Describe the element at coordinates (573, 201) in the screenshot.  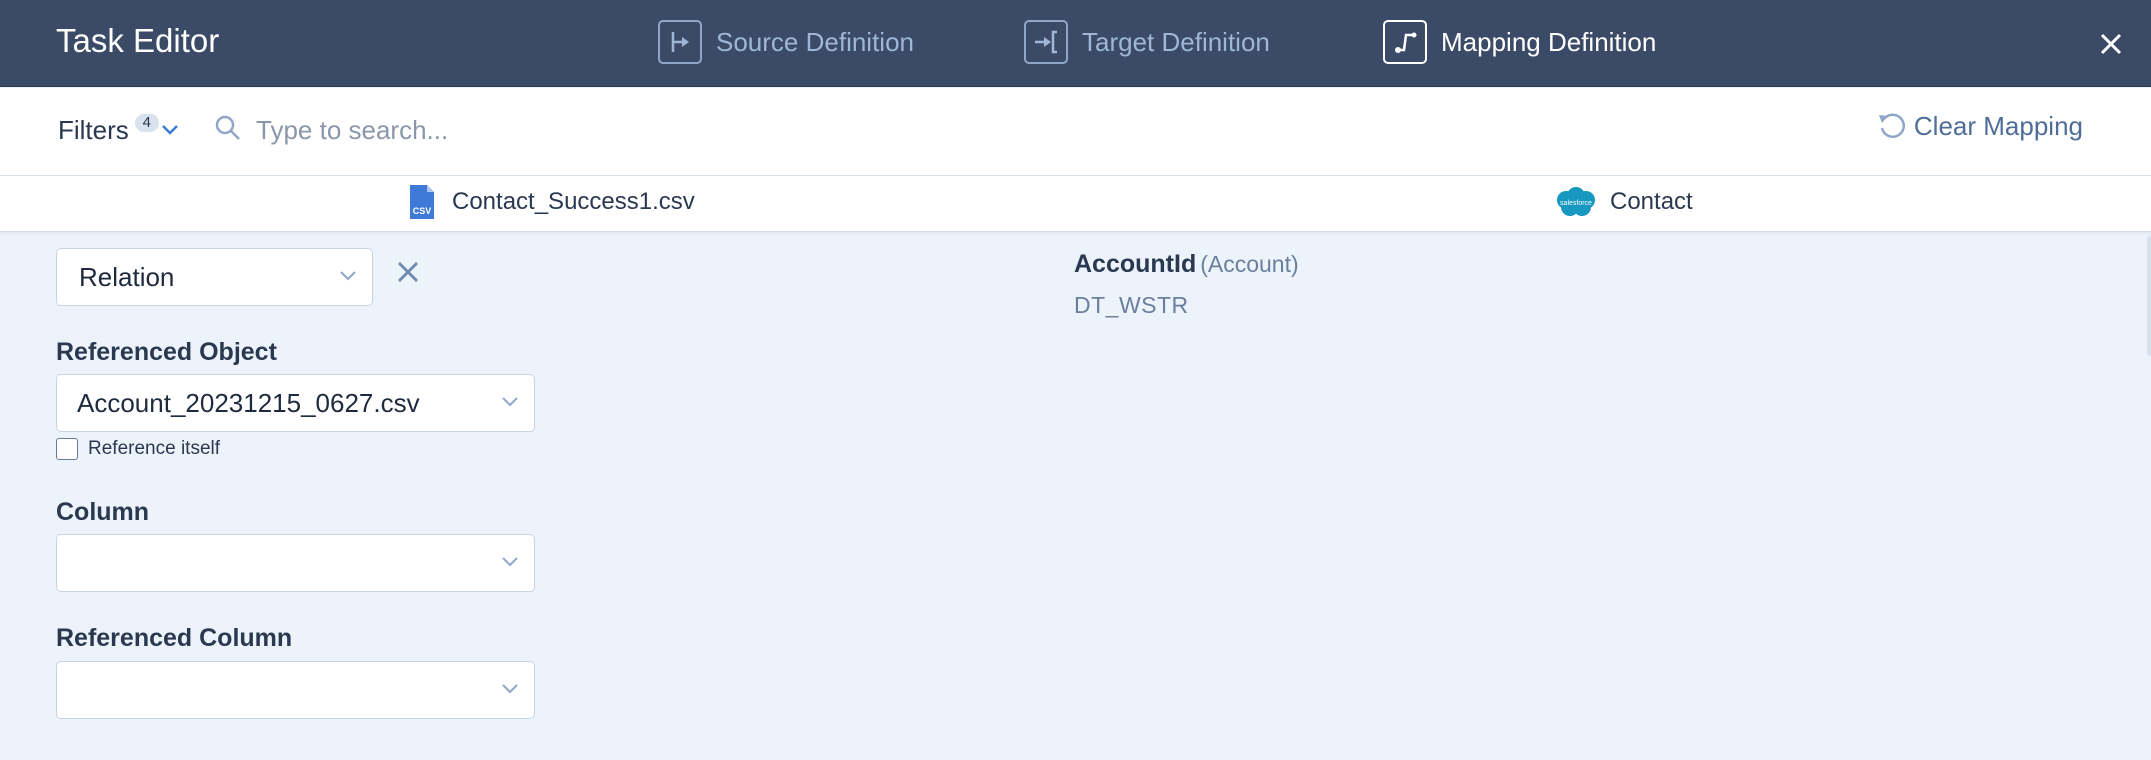
I see `source-object-name: Contact_Success1.csv` at that location.